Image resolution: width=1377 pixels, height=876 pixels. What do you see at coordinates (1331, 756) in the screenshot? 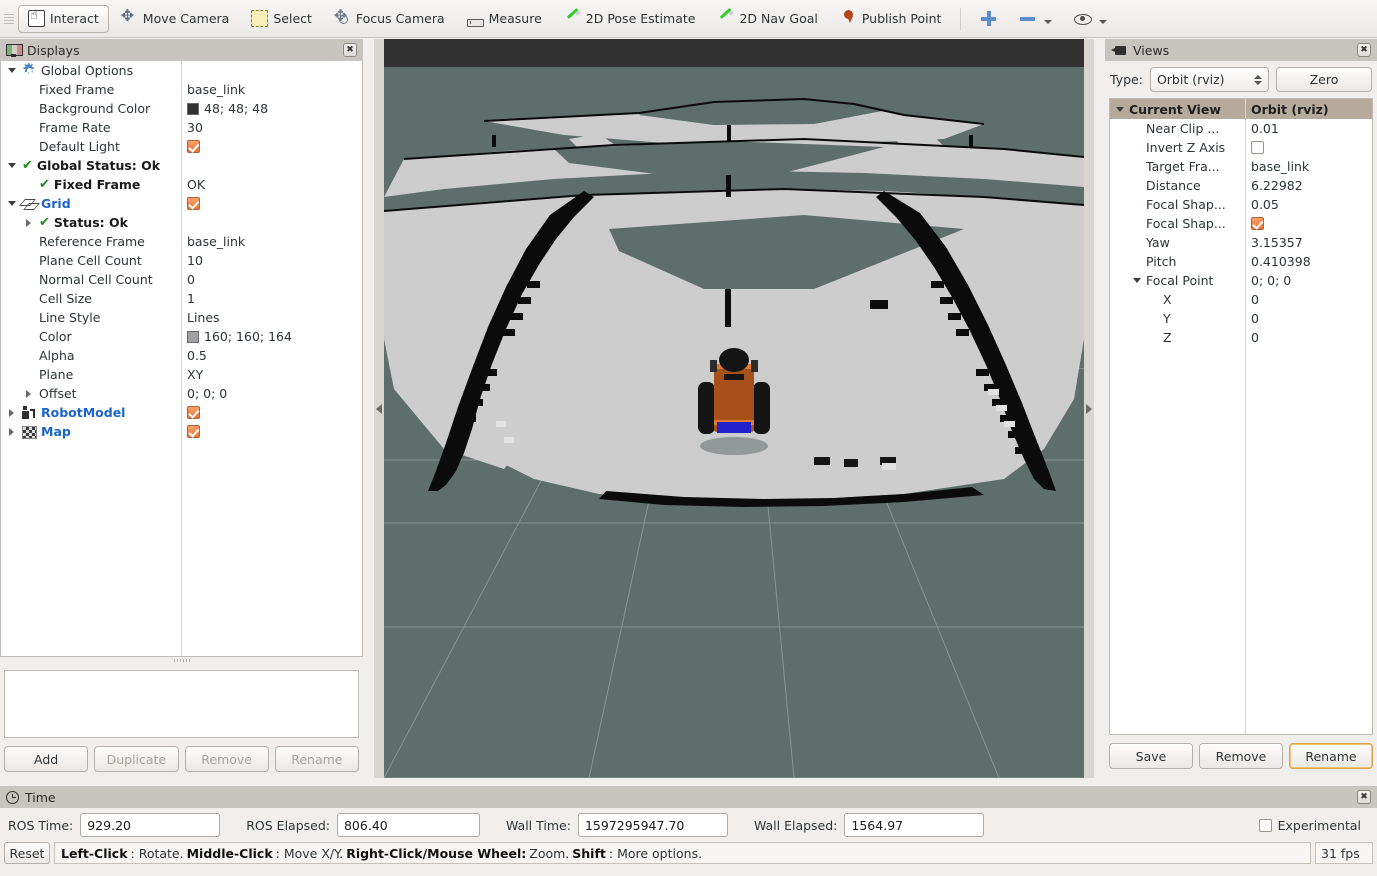
I see `rename-view-button: Rename` at bounding box center [1331, 756].